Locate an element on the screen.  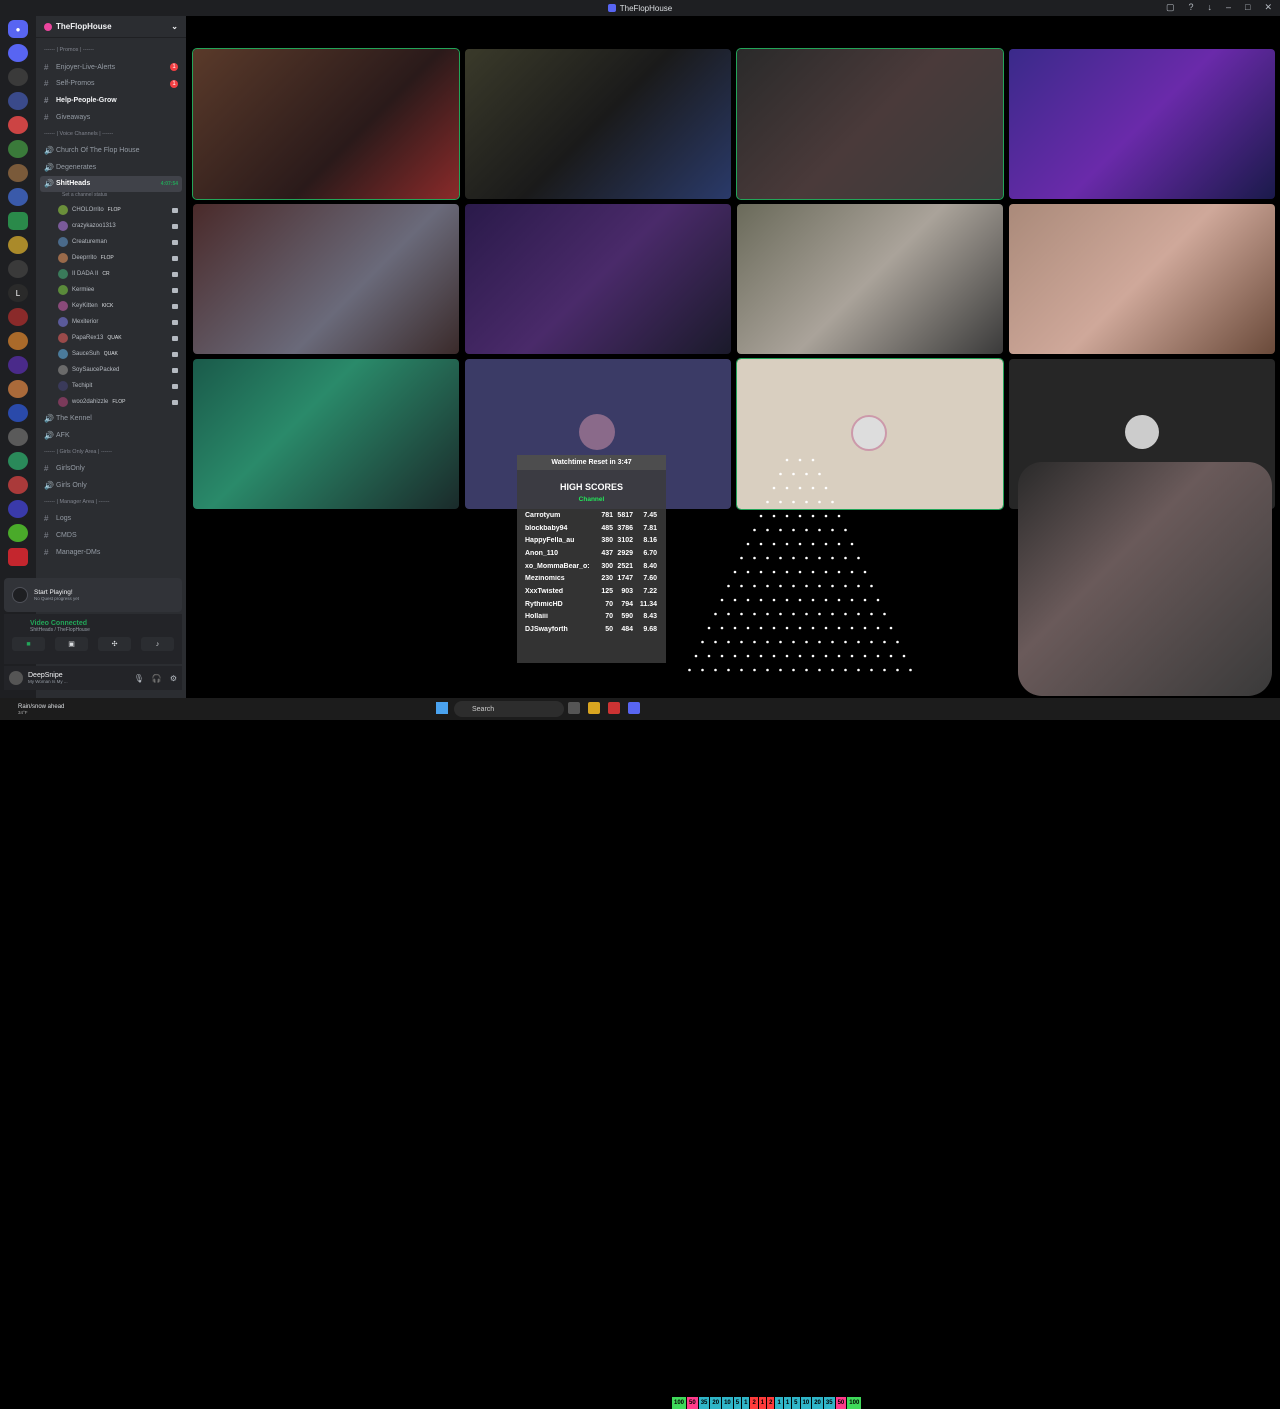
channel-cmds: # CMDS is located at coordinates (111, 535).